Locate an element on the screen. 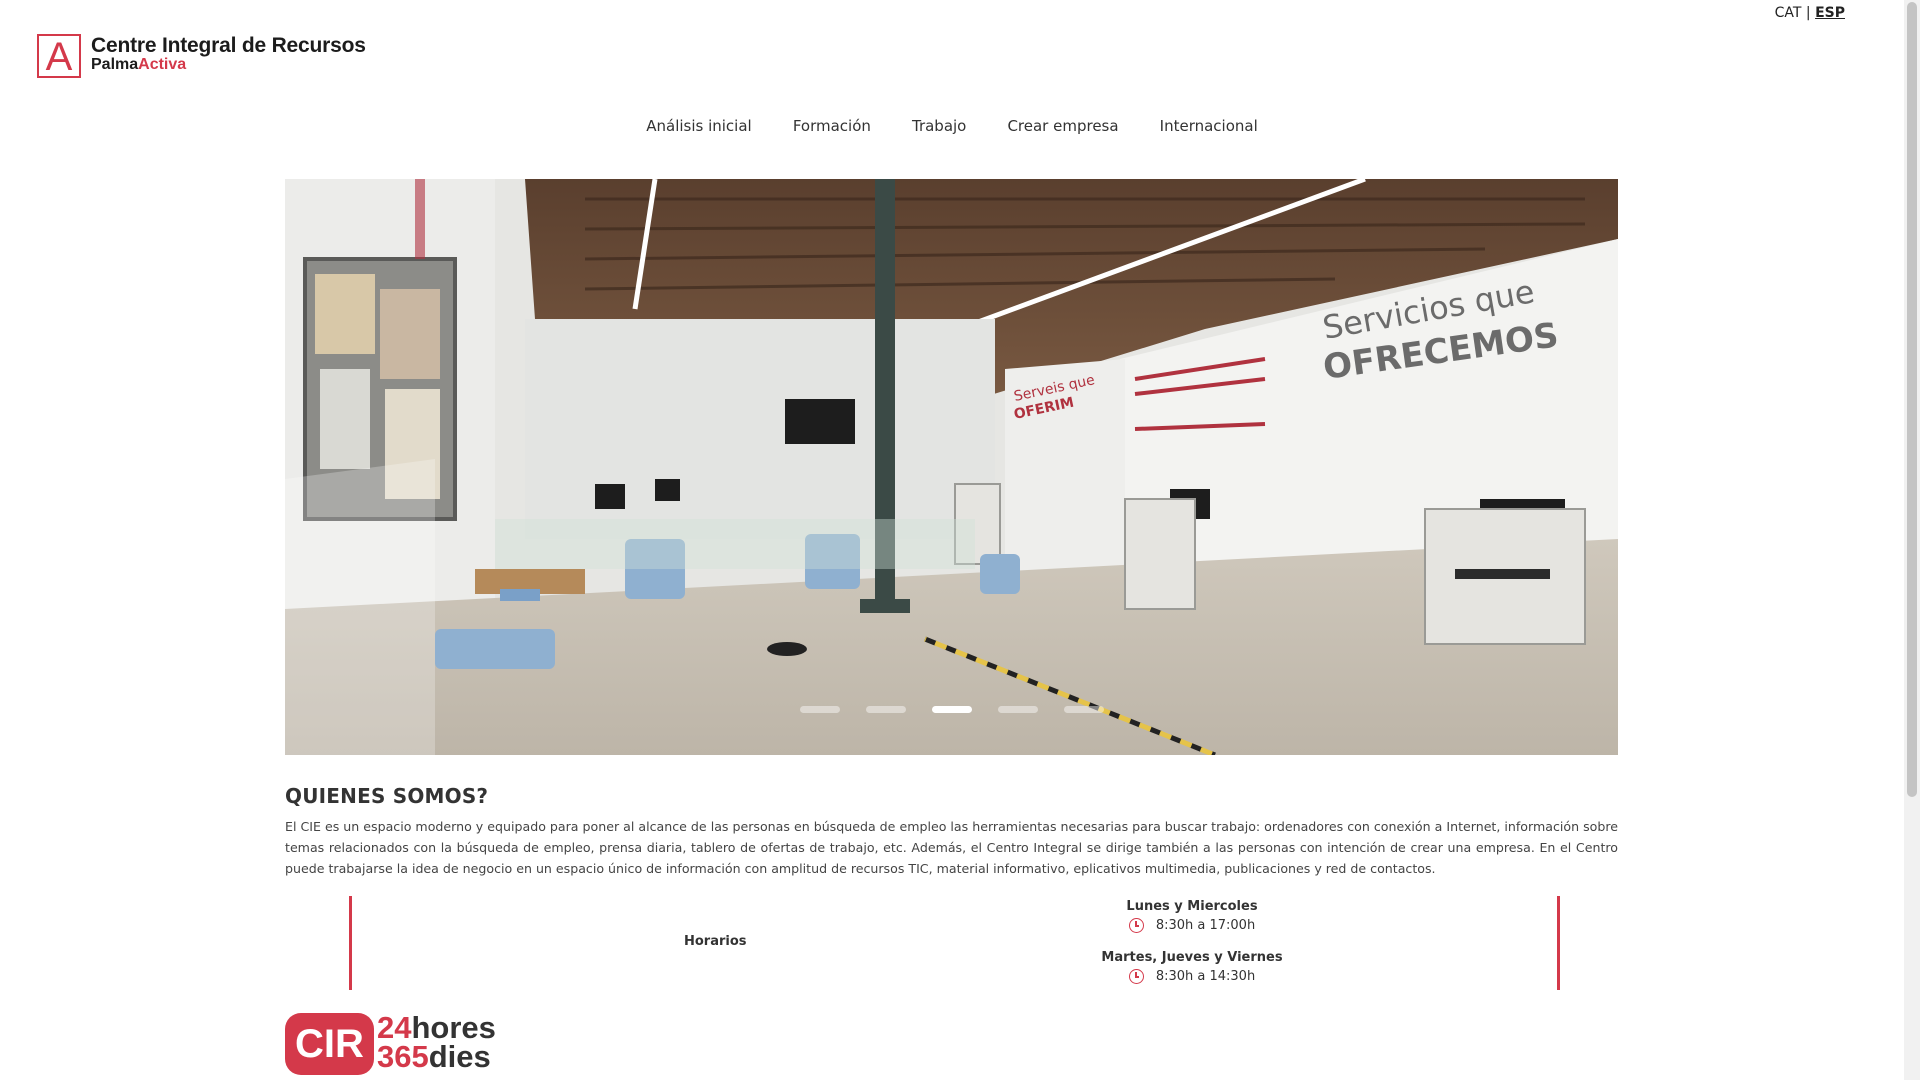 The width and height of the screenshot is (1920, 1080). about-heading: QUIENES SOMOS? is located at coordinates (387, 796).